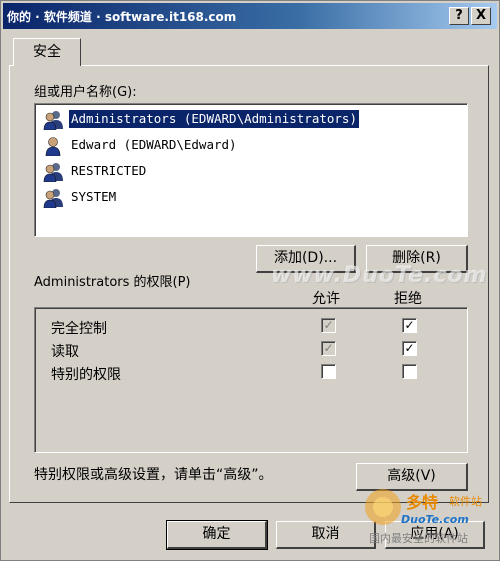  What do you see at coordinates (54, 146) in the screenshot?
I see `user-icon` at bounding box center [54, 146].